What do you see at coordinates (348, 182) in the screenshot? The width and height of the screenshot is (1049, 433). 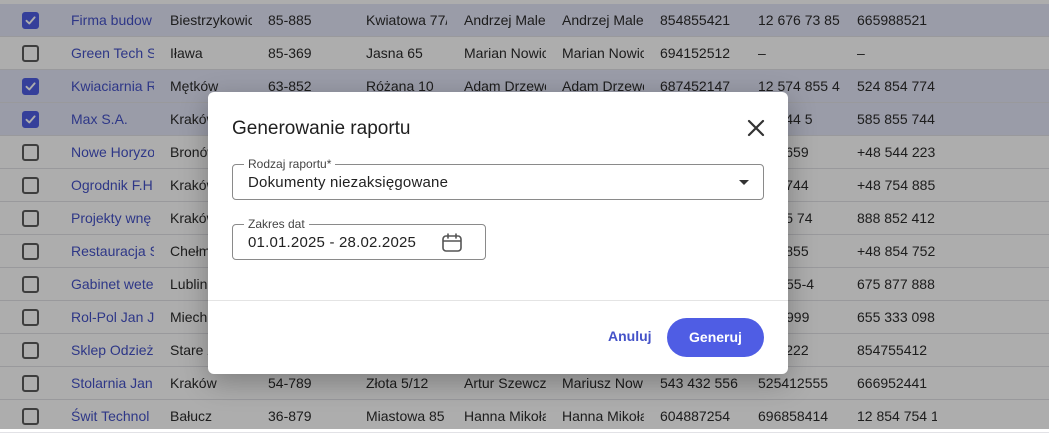 I see `report-type-value: Dokumenty niezaksięgowane` at bounding box center [348, 182].